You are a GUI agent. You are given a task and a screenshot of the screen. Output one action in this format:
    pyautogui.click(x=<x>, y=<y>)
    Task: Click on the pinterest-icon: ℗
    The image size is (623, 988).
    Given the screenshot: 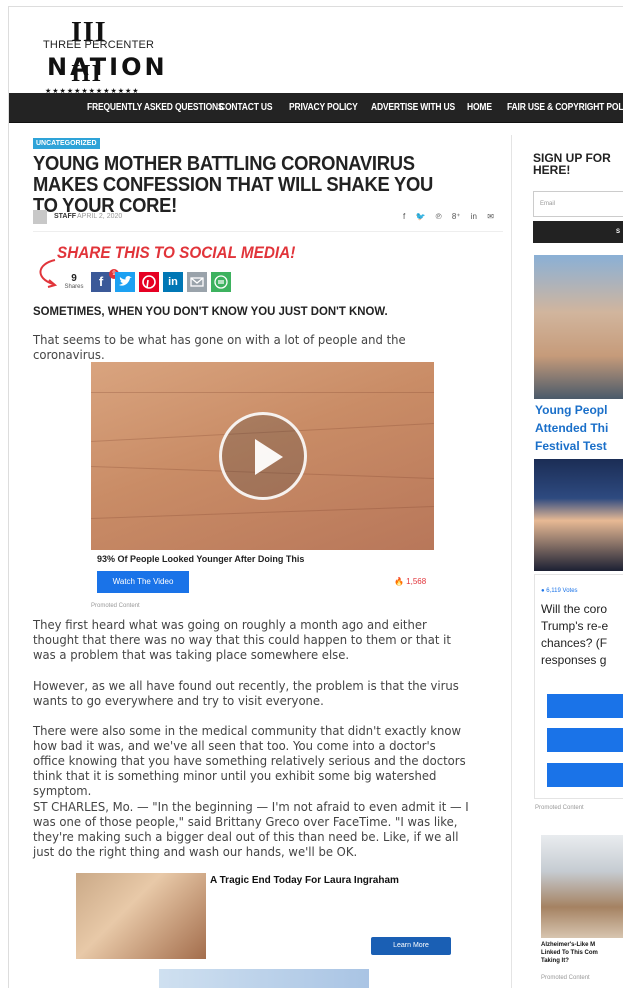 What is the action you would take?
    pyautogui.click(x=439, y=216)
    